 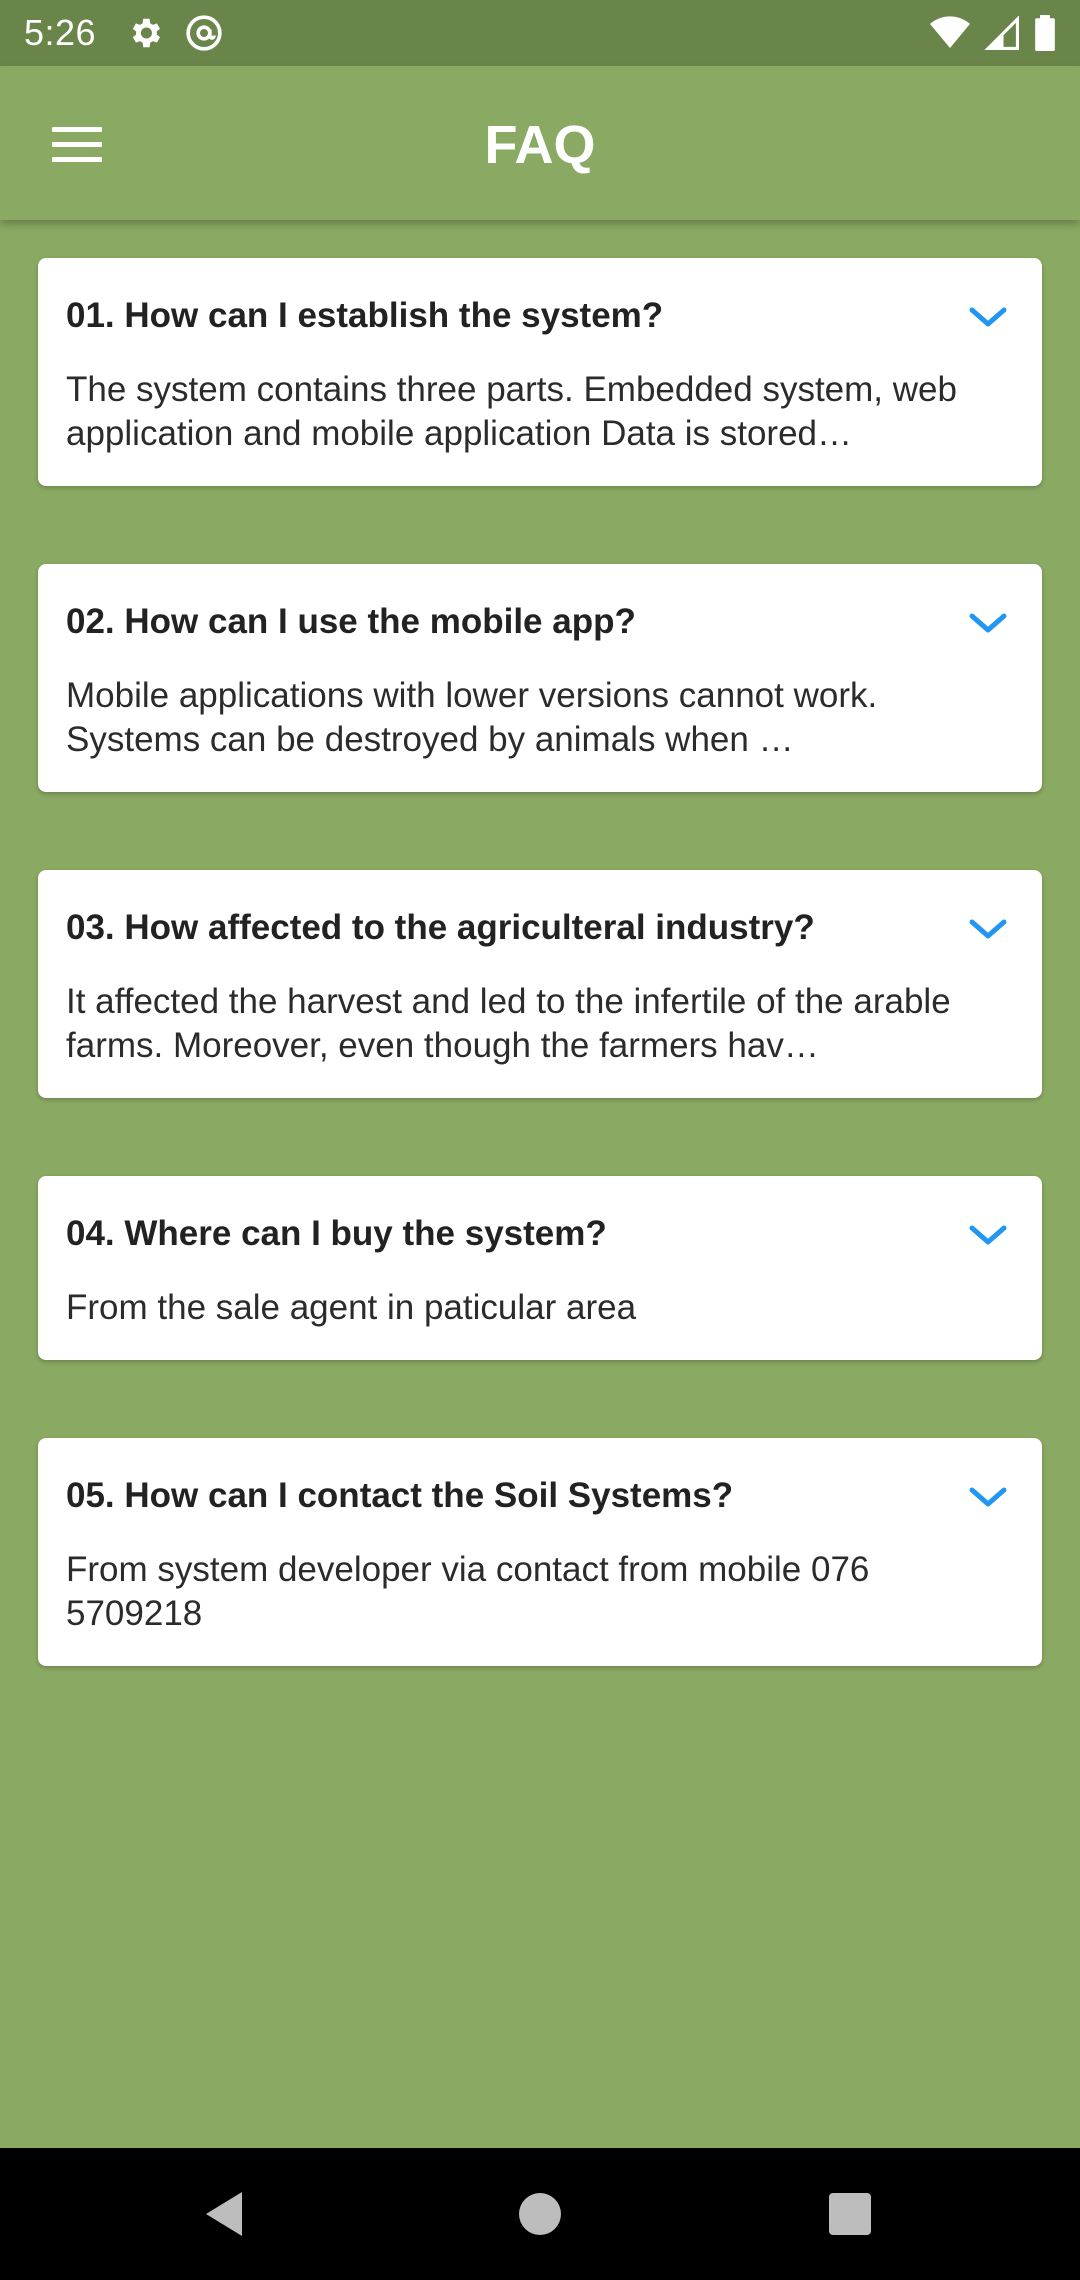 I want to click on navigation-bar, so click(x=540, y=2214).